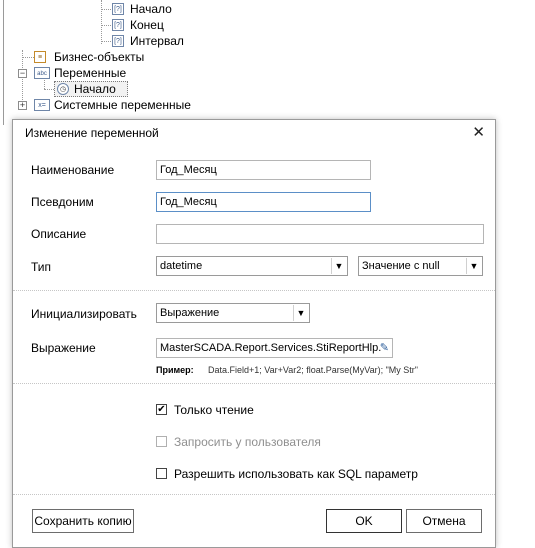  Describe the element at coordinates (147, 25) in the screenshot. I see `tree-item-label: Конец` at that location.